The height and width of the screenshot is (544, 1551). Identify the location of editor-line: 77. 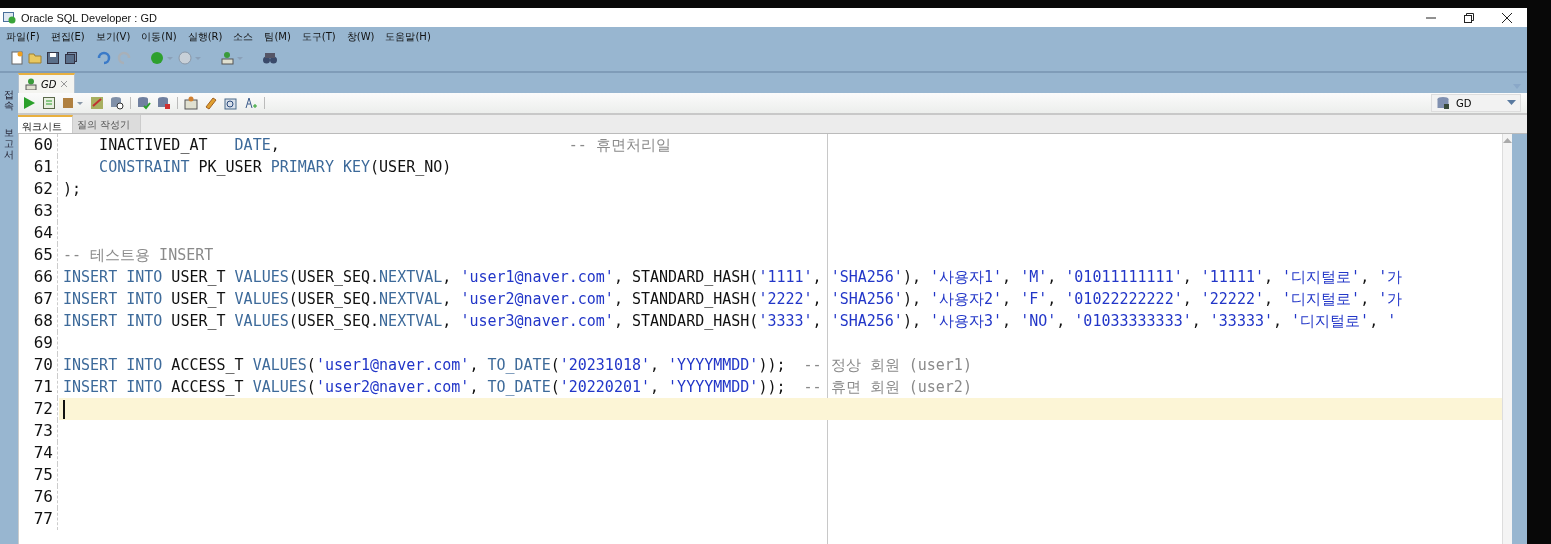
(760, 519).